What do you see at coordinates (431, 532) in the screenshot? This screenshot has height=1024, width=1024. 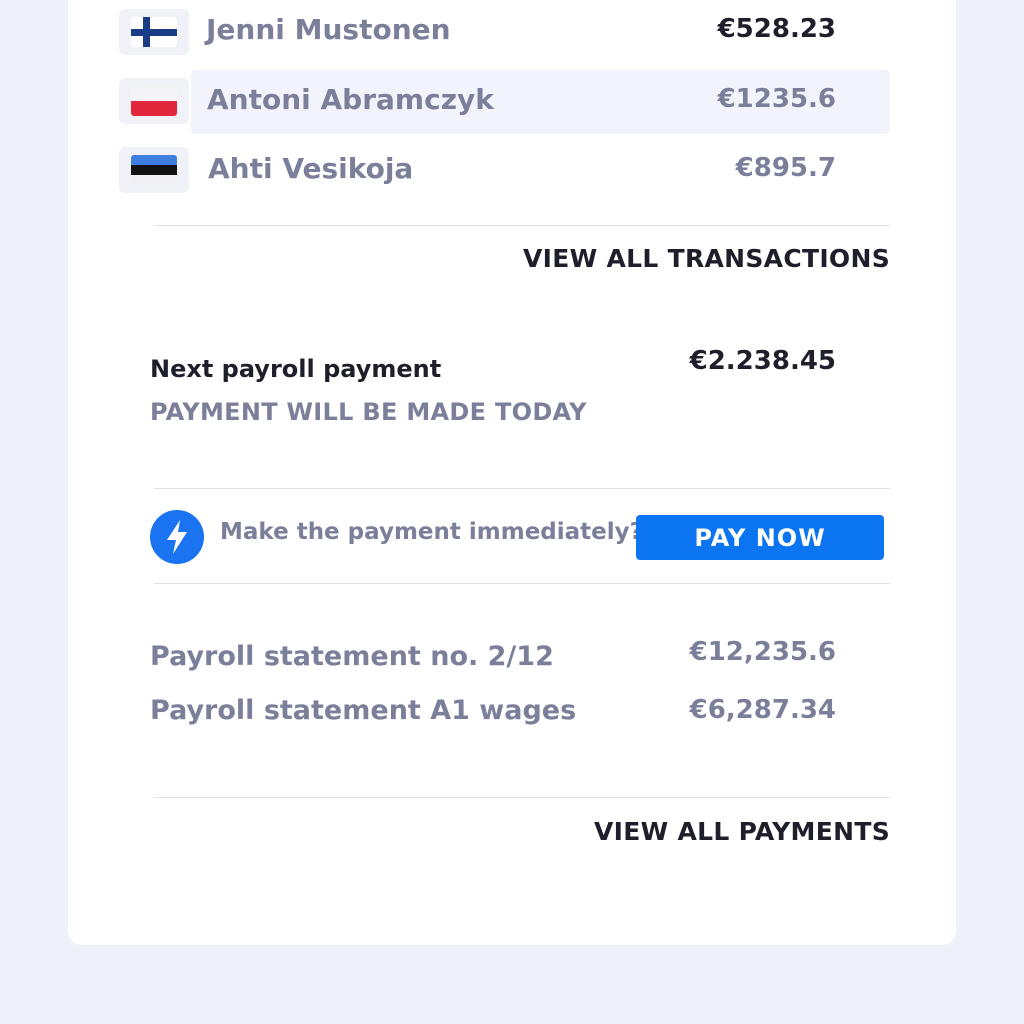 I see `pay-prompt-question: Make the payment immediately?` at bounding box center [431, 532].